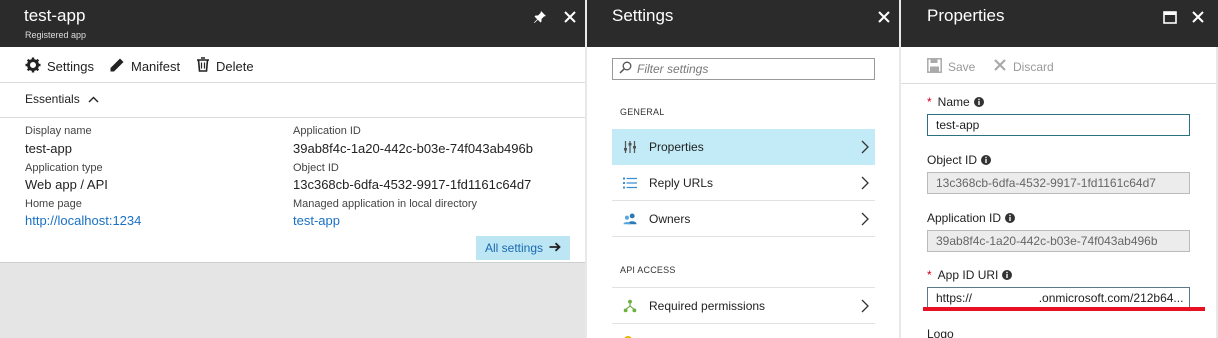 The image size is (1218, 338). Describe the element at coordinates (1058, 183) in the screenshot. I see `object-id-input: 13c368cb-6dfa-4532-9917-1fd1161c64d7` at that location.